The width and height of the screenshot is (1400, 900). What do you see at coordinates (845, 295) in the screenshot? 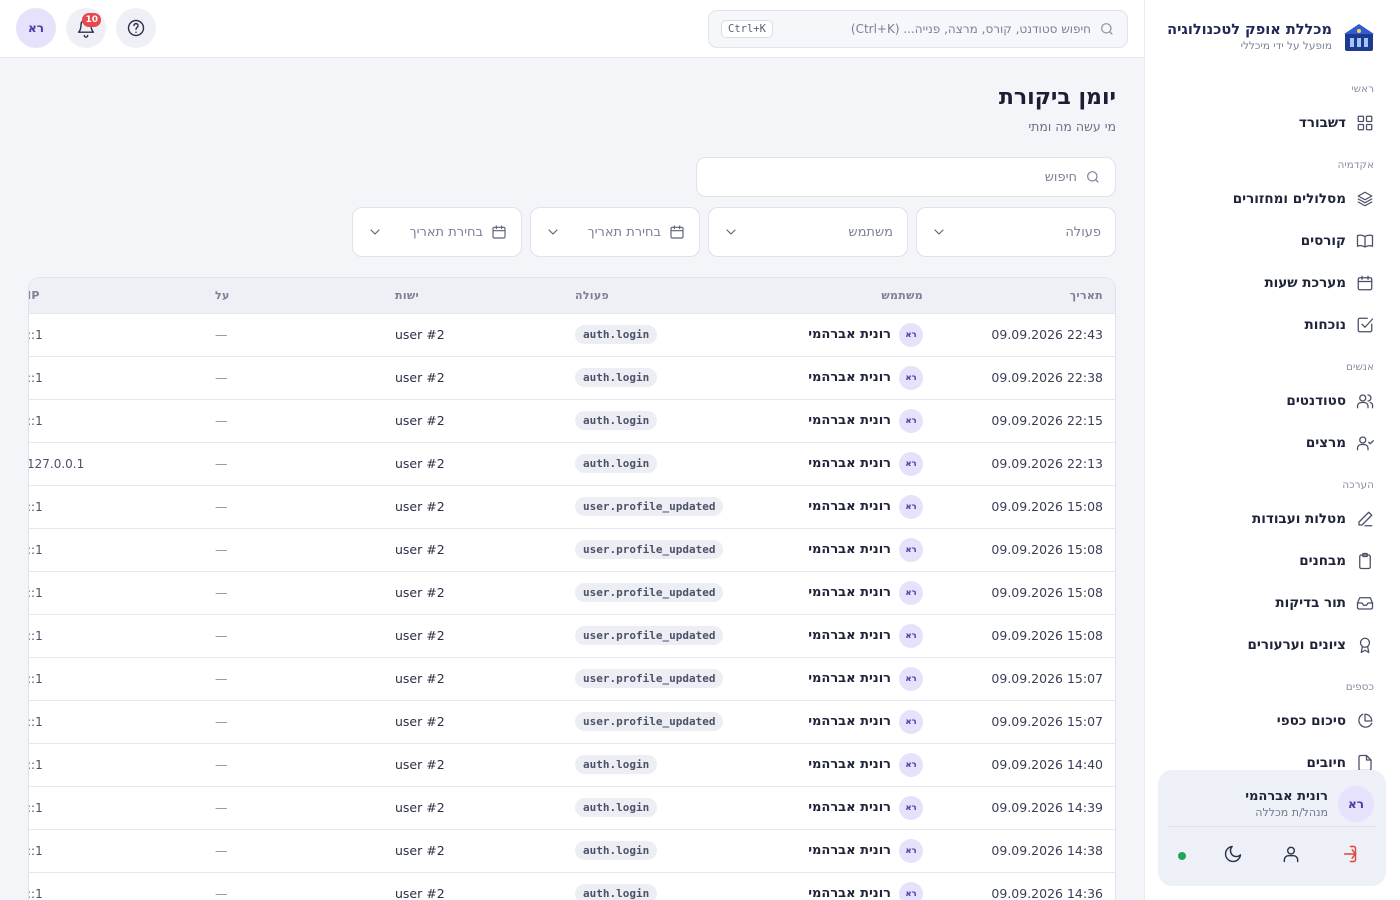
I see `column-header-user: משתמש` at bounding box center [845, 295].